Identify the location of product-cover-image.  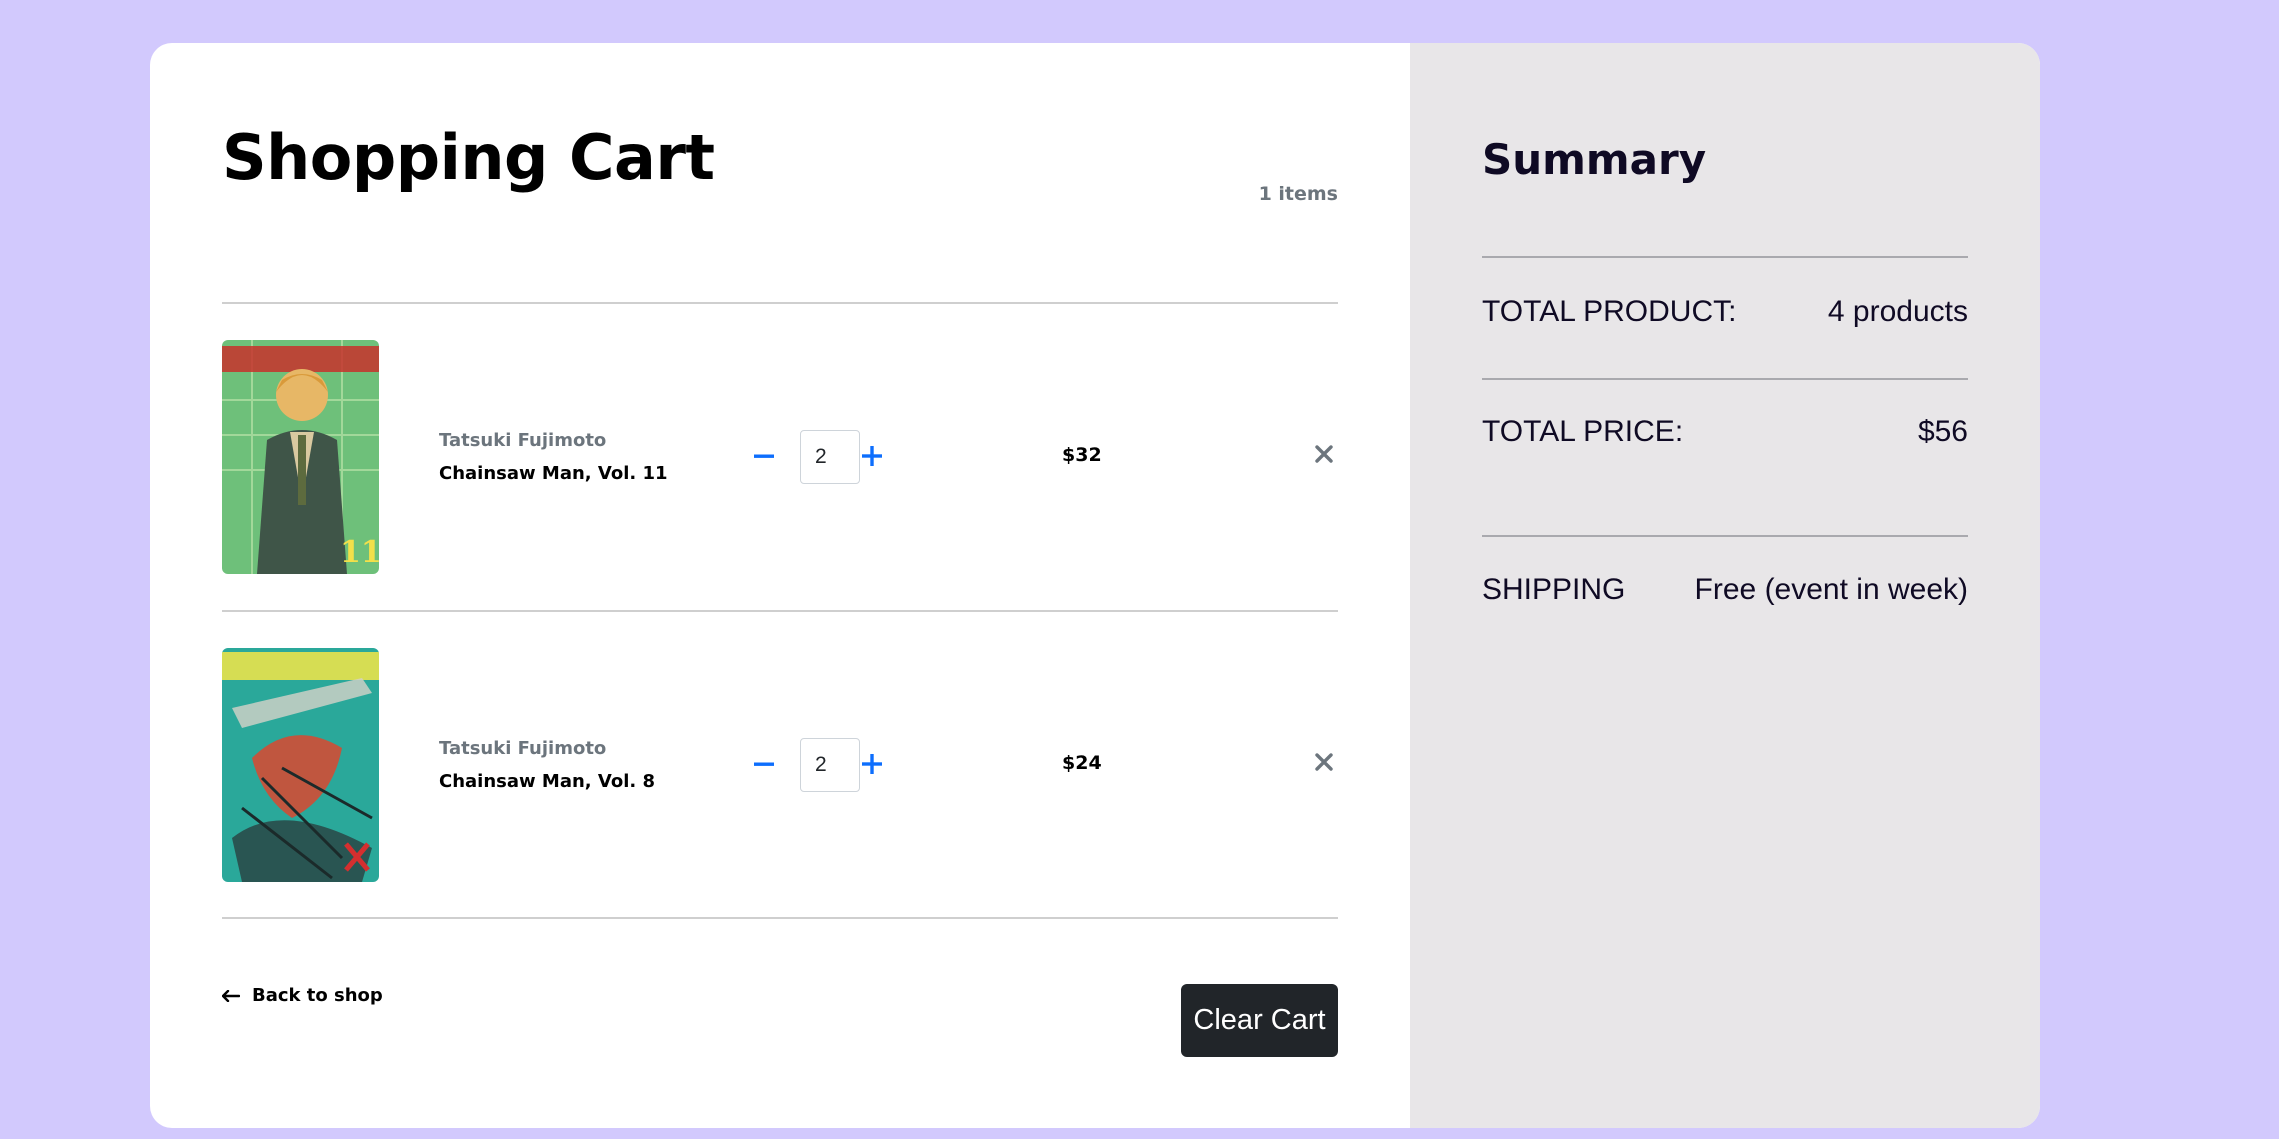
(300, 765).